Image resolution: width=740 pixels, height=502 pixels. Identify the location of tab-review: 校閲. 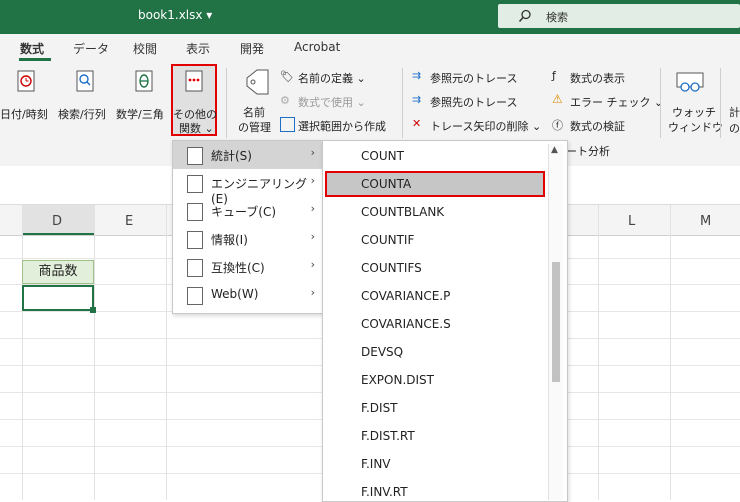
(145, 48).